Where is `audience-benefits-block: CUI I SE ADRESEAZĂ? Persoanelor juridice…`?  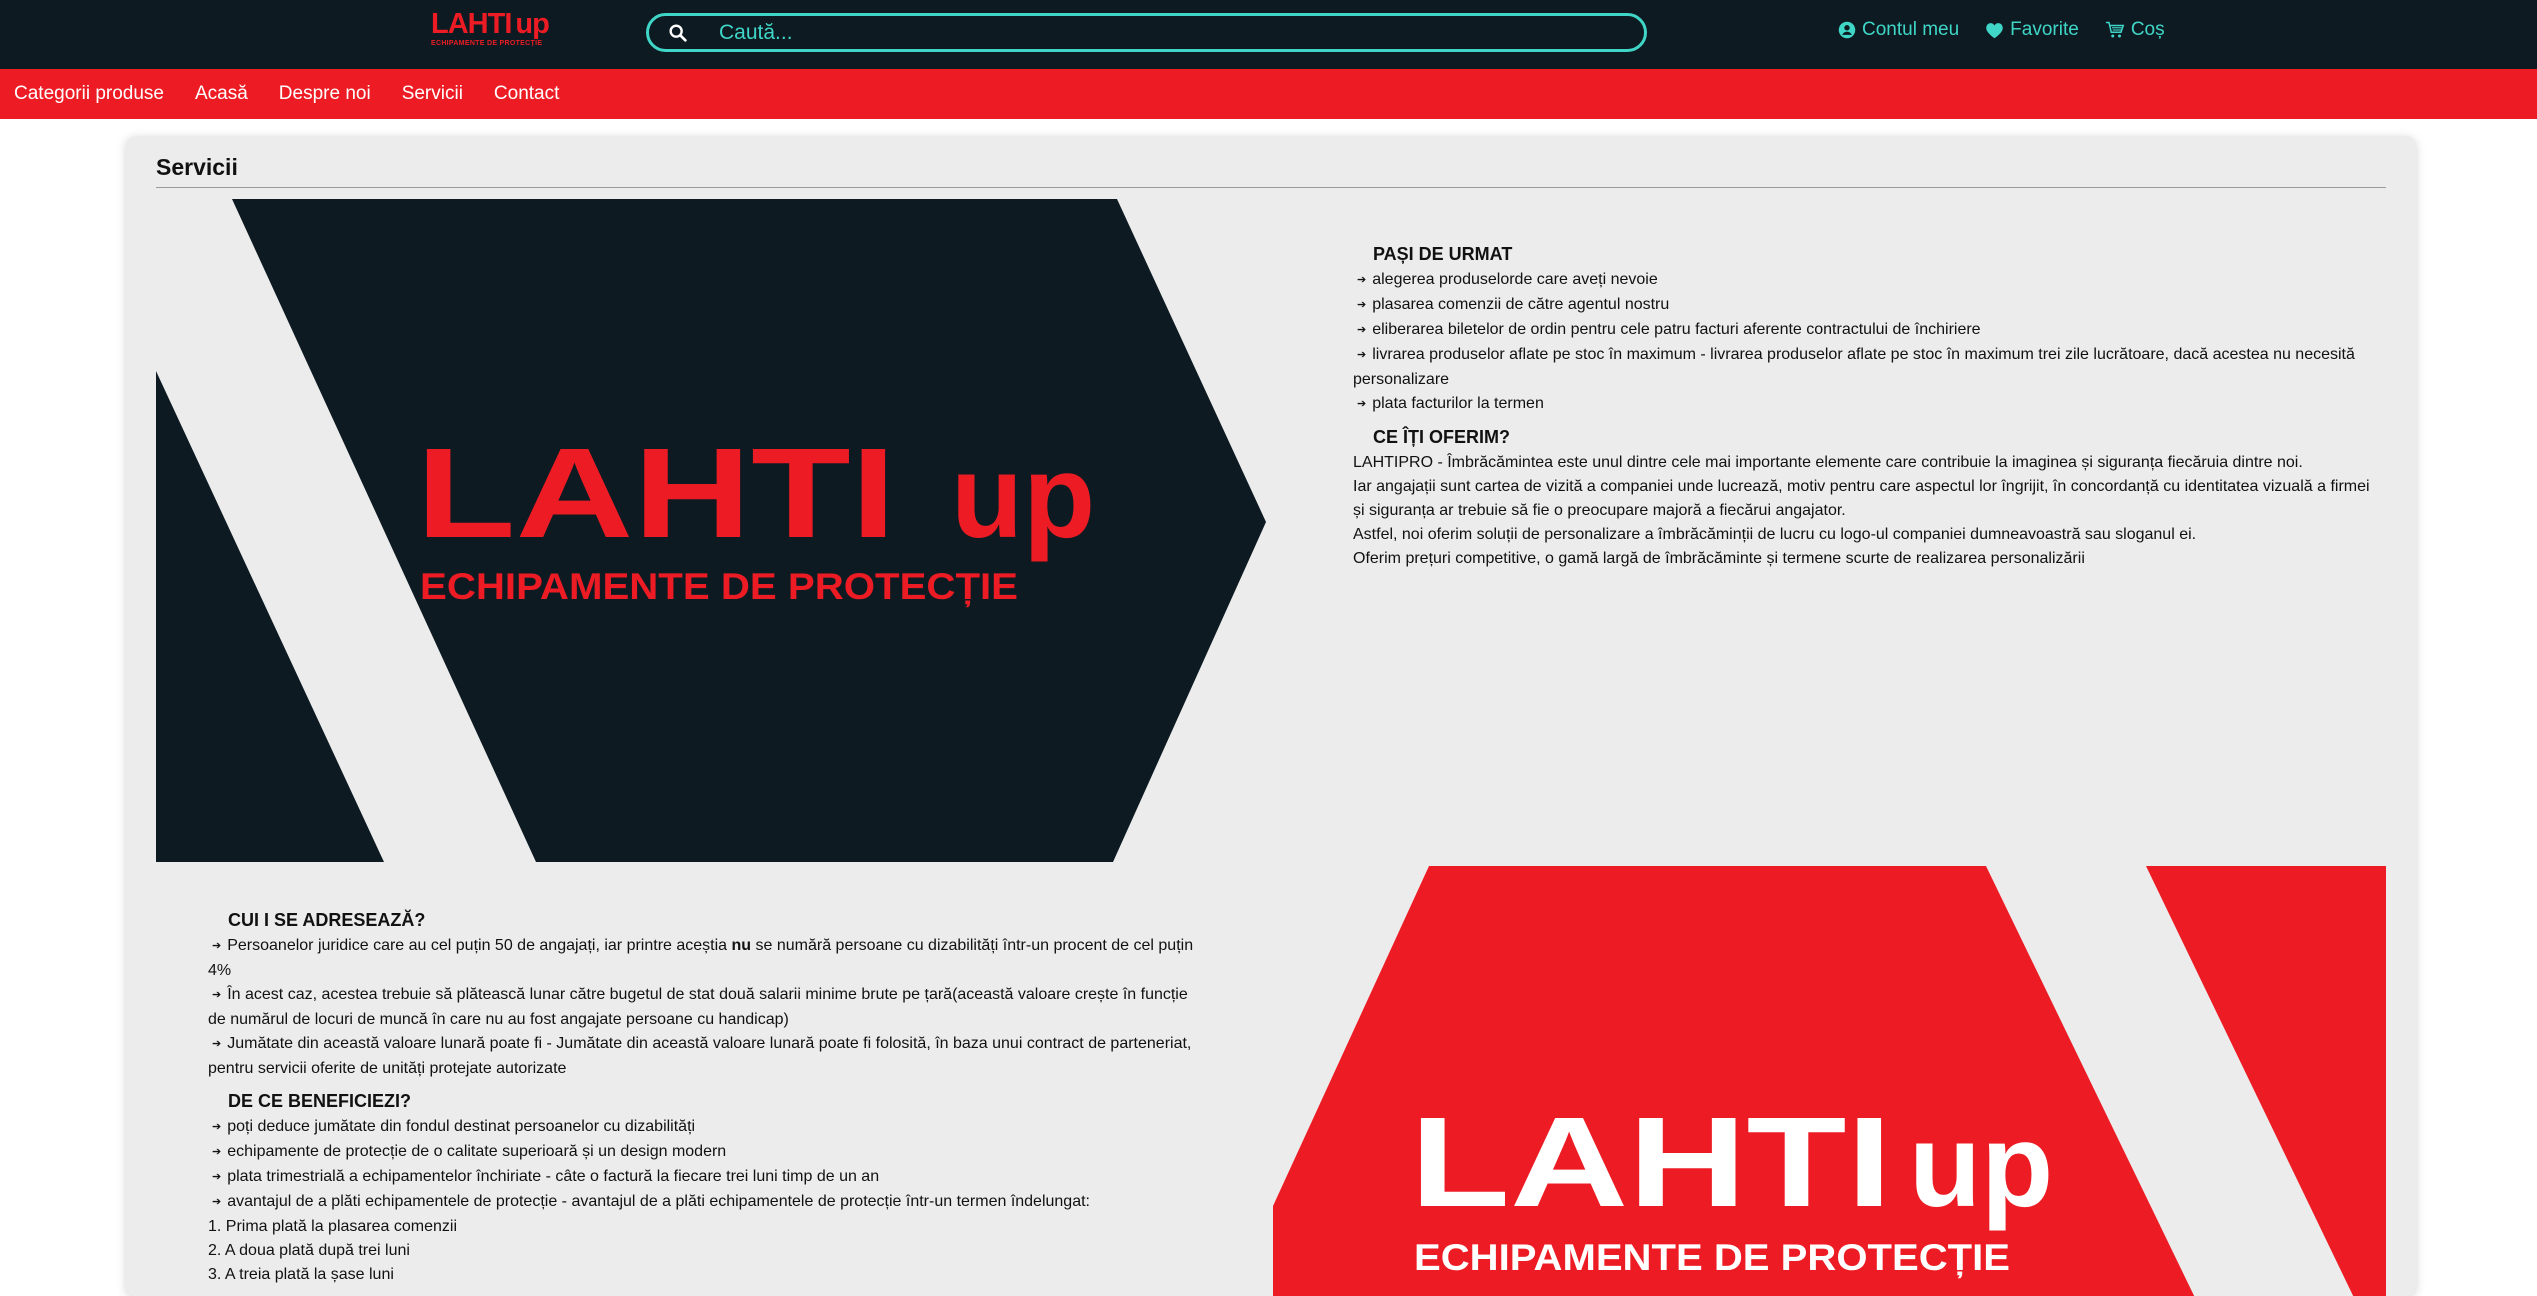
audience-benefits-block: CUI I SE ADRESEAZĂ? Persoanelor juridice… is located at coordinates (708, 1093).